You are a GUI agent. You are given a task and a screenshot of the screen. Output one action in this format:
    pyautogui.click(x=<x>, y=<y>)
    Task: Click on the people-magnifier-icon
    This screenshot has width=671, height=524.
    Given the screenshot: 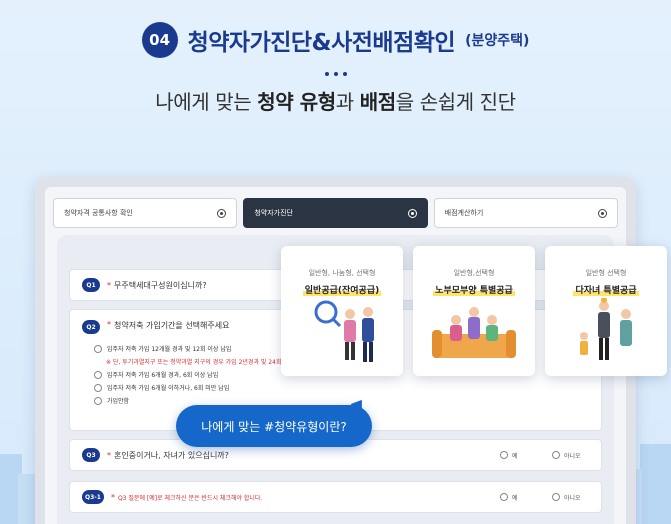 What is the action you would take?
    pyautogui.click(x=344, y=331)
    